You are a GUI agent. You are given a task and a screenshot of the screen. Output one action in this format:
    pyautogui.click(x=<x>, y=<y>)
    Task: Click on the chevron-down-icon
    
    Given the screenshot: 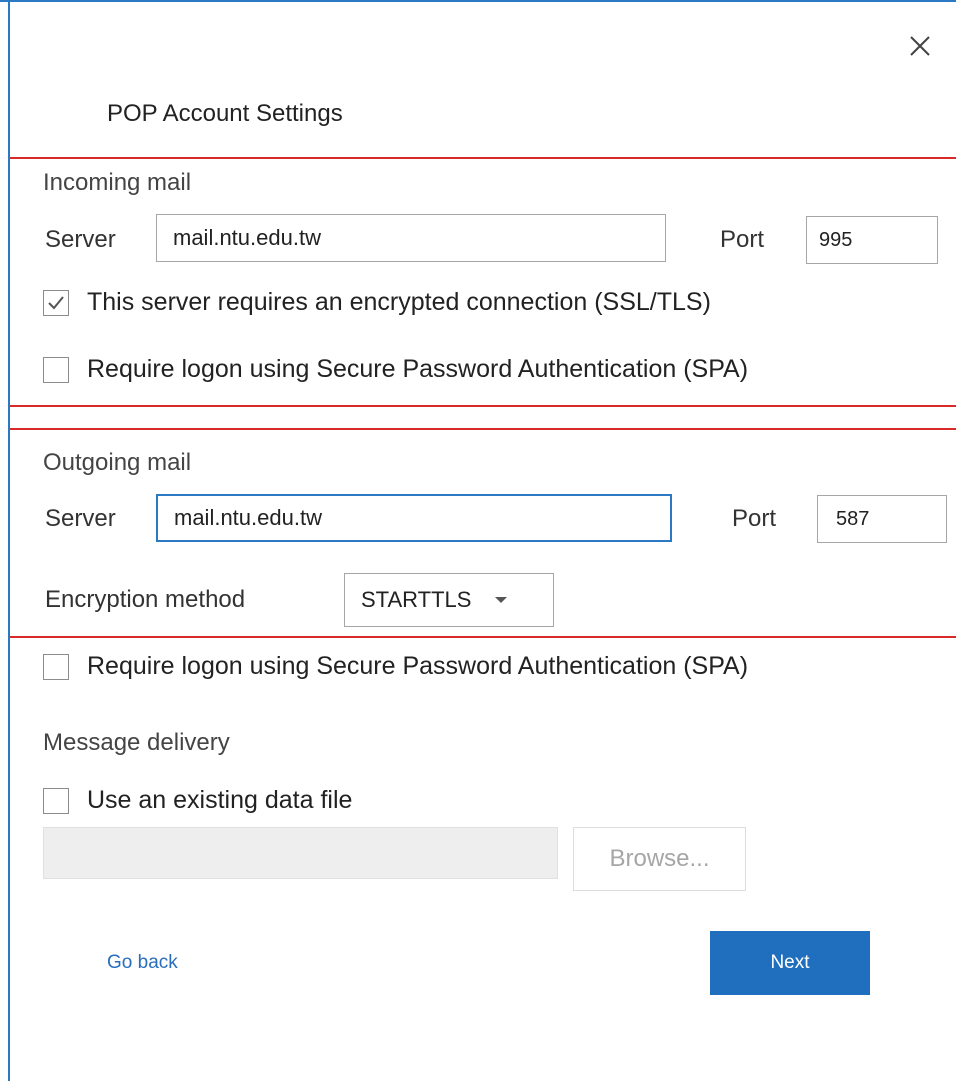 What is the action you would take?
    pyautogui.click(x=501, y=600)
    